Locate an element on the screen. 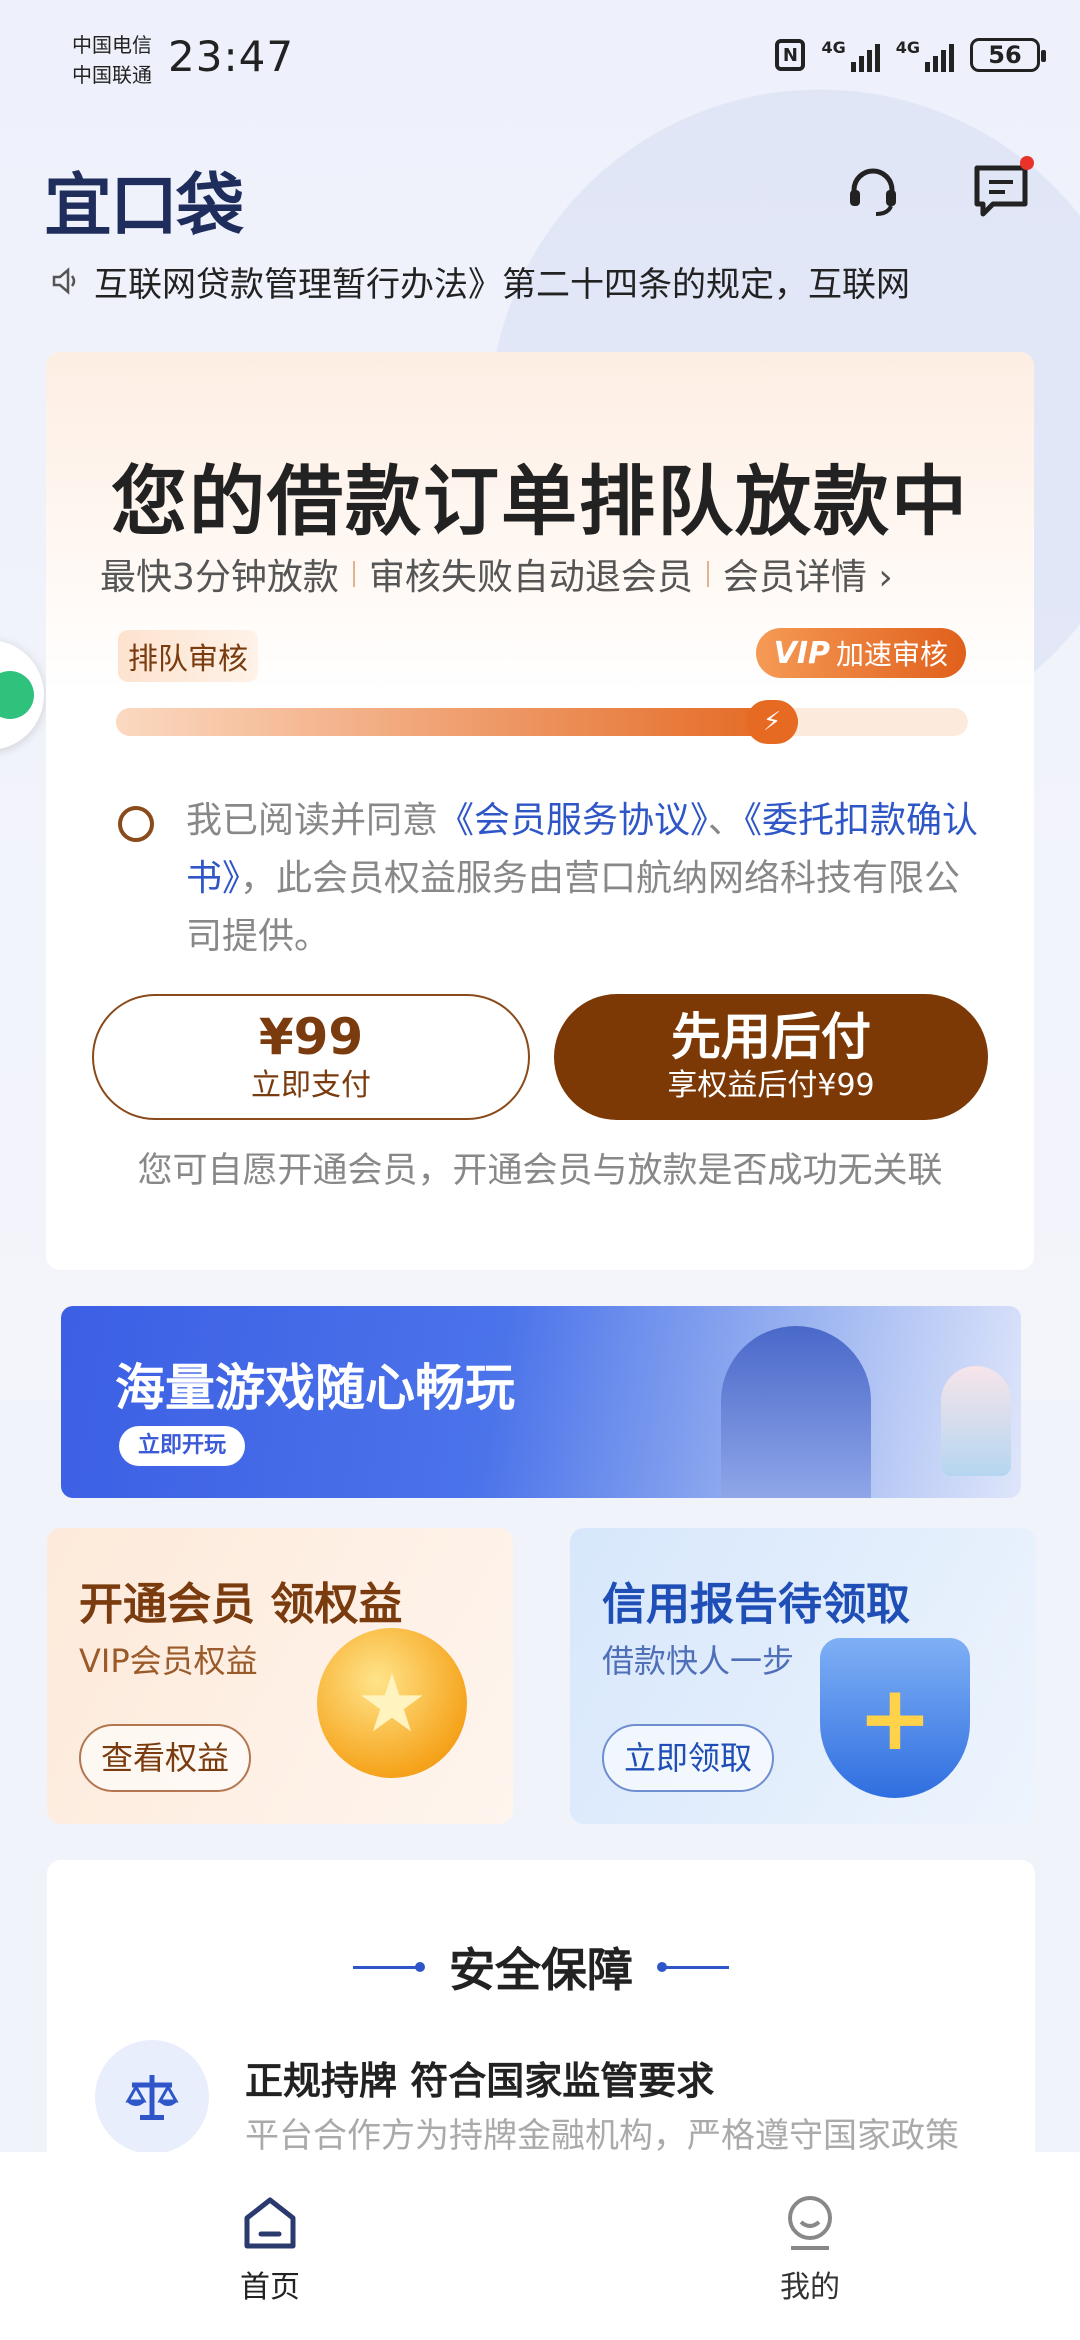  vip-badge-label: 加速审核 is located at coordinates (891, 654).